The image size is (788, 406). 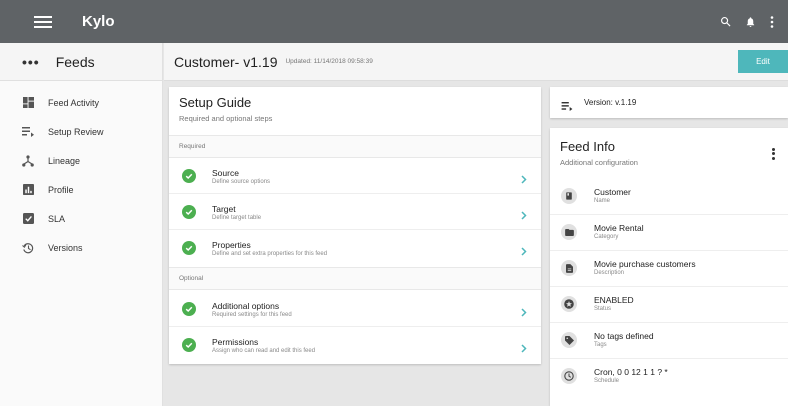 What do you see at coordinates (74, 102) in the screenshot?
I see `sidebar-item-label: Feed Activity` at bounding box center [74, 102].